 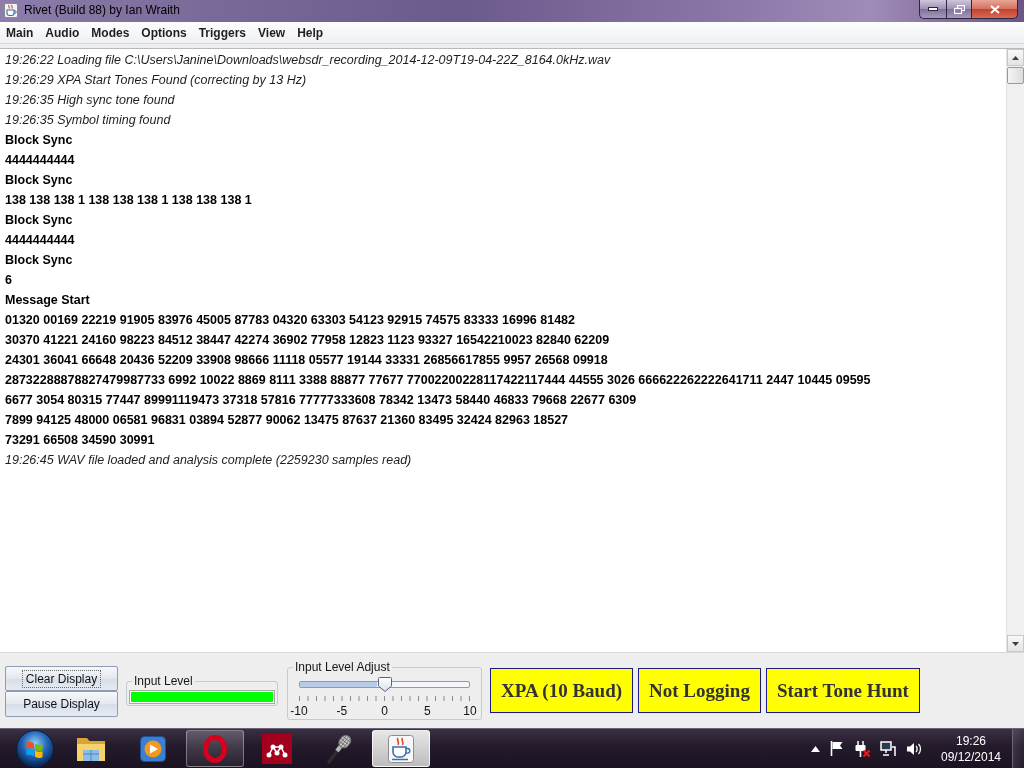 What do you see at coordinates (62, 32) in the screenshot?
I see `menu-item: Audio` at bounding box center [62, 32].